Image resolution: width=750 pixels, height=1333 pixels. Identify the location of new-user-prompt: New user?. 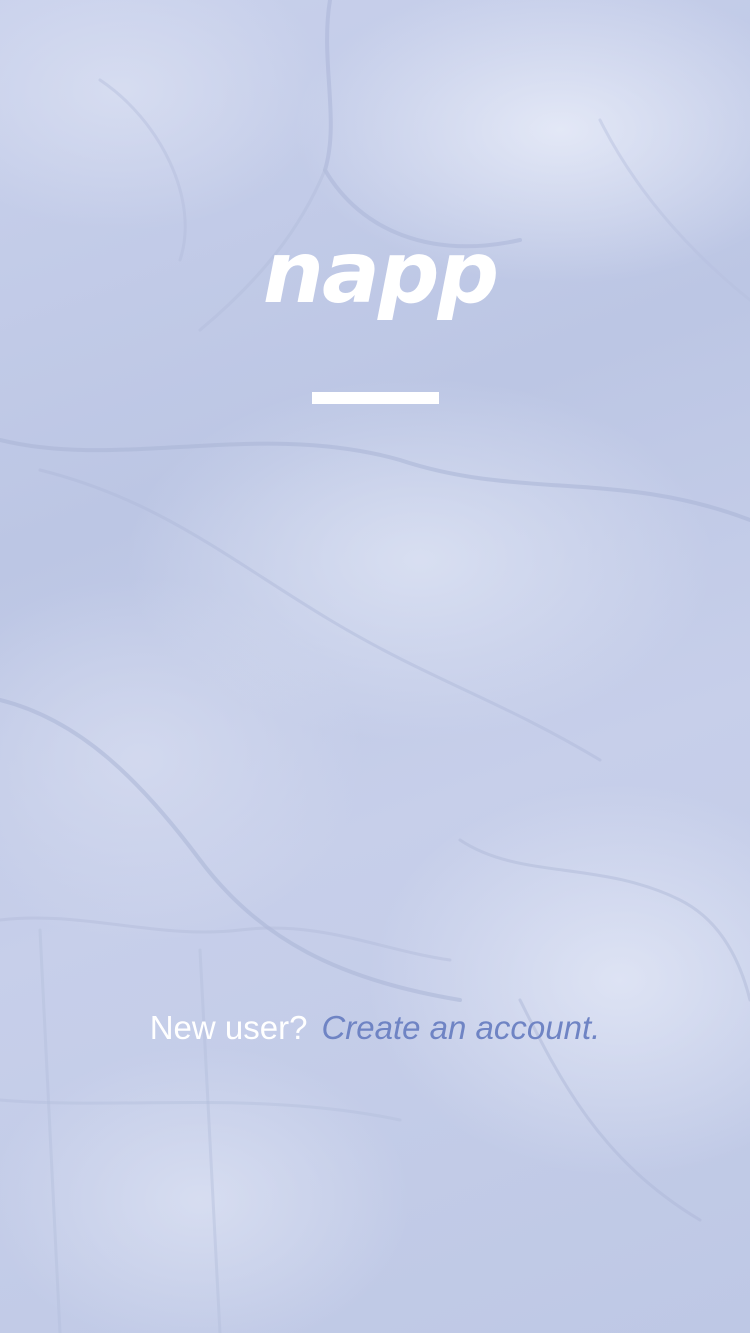
(228, 1027).